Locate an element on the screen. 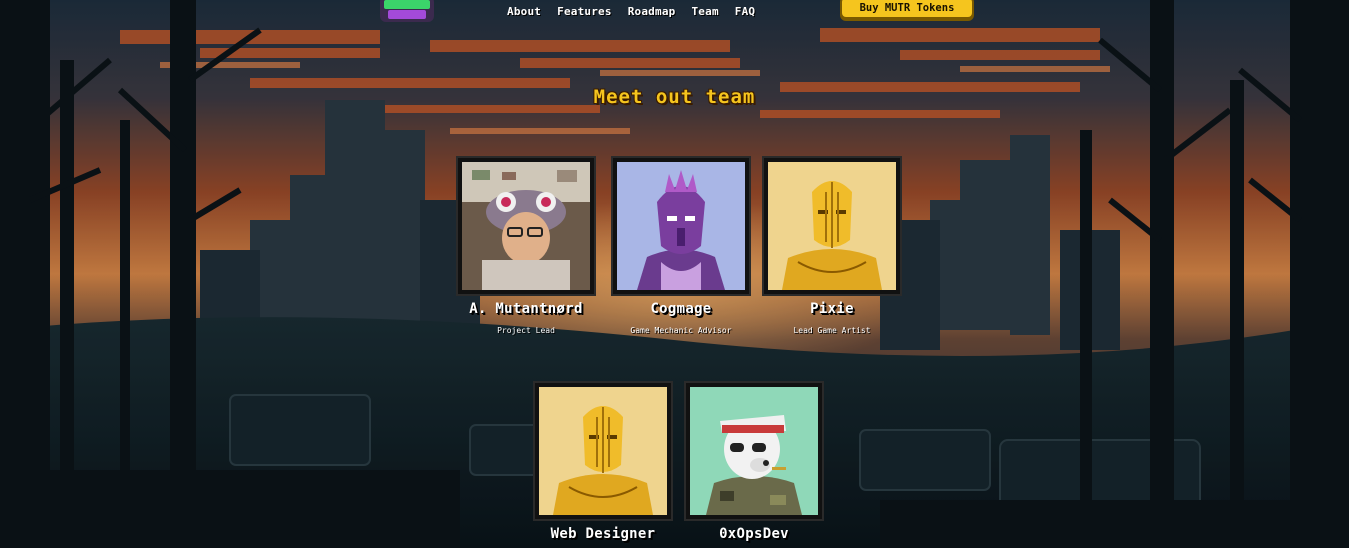 The width and height of the screenshot is (1349, 548). member-name: Cogmage is located at coordinates (681, 309).